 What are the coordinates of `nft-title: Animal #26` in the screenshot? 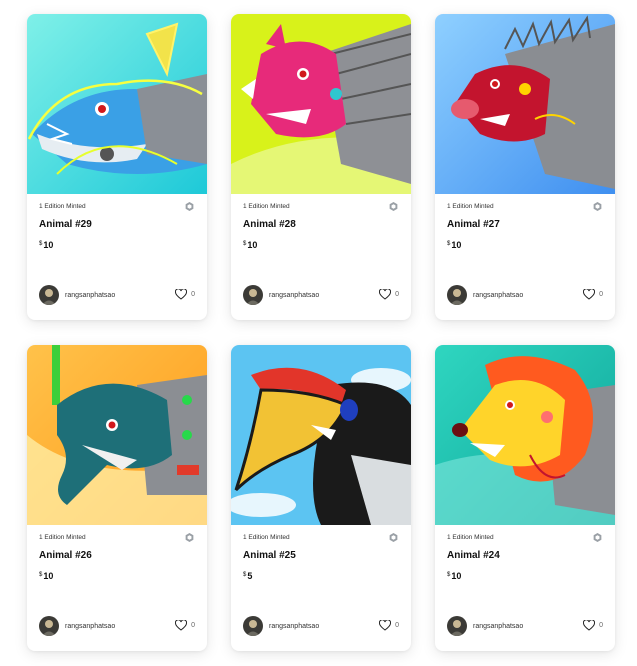 It's located at (65, 555).